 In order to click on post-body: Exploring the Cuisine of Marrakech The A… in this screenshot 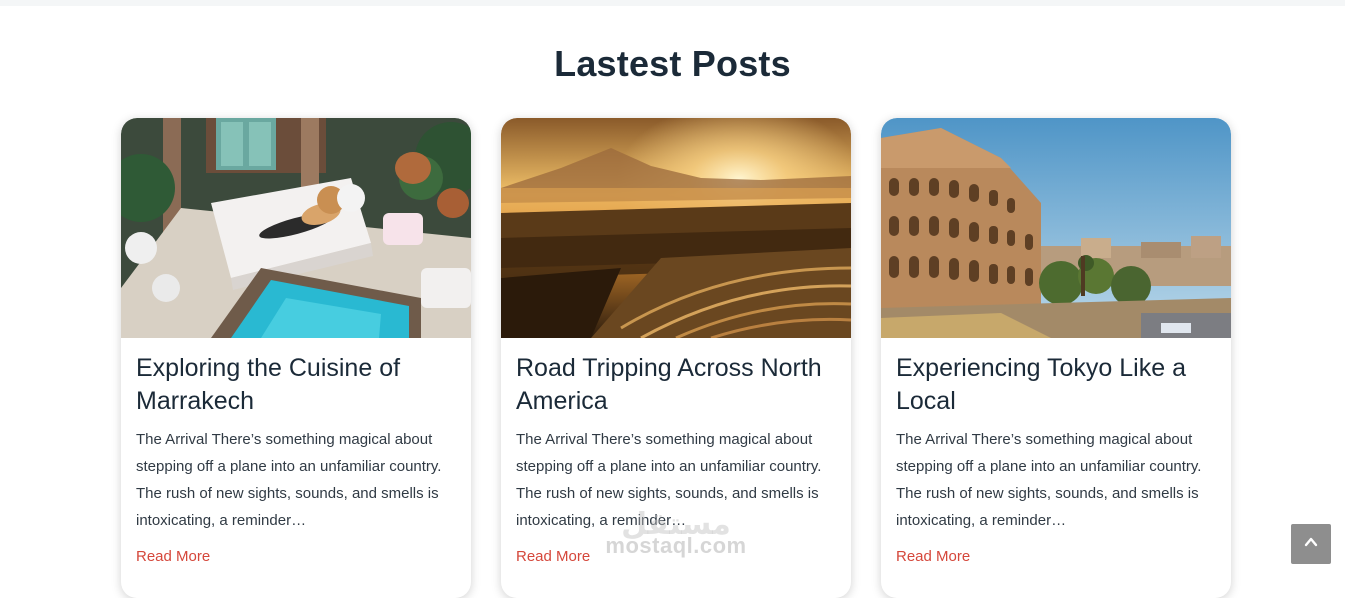, I will do `click(296, 453)`.